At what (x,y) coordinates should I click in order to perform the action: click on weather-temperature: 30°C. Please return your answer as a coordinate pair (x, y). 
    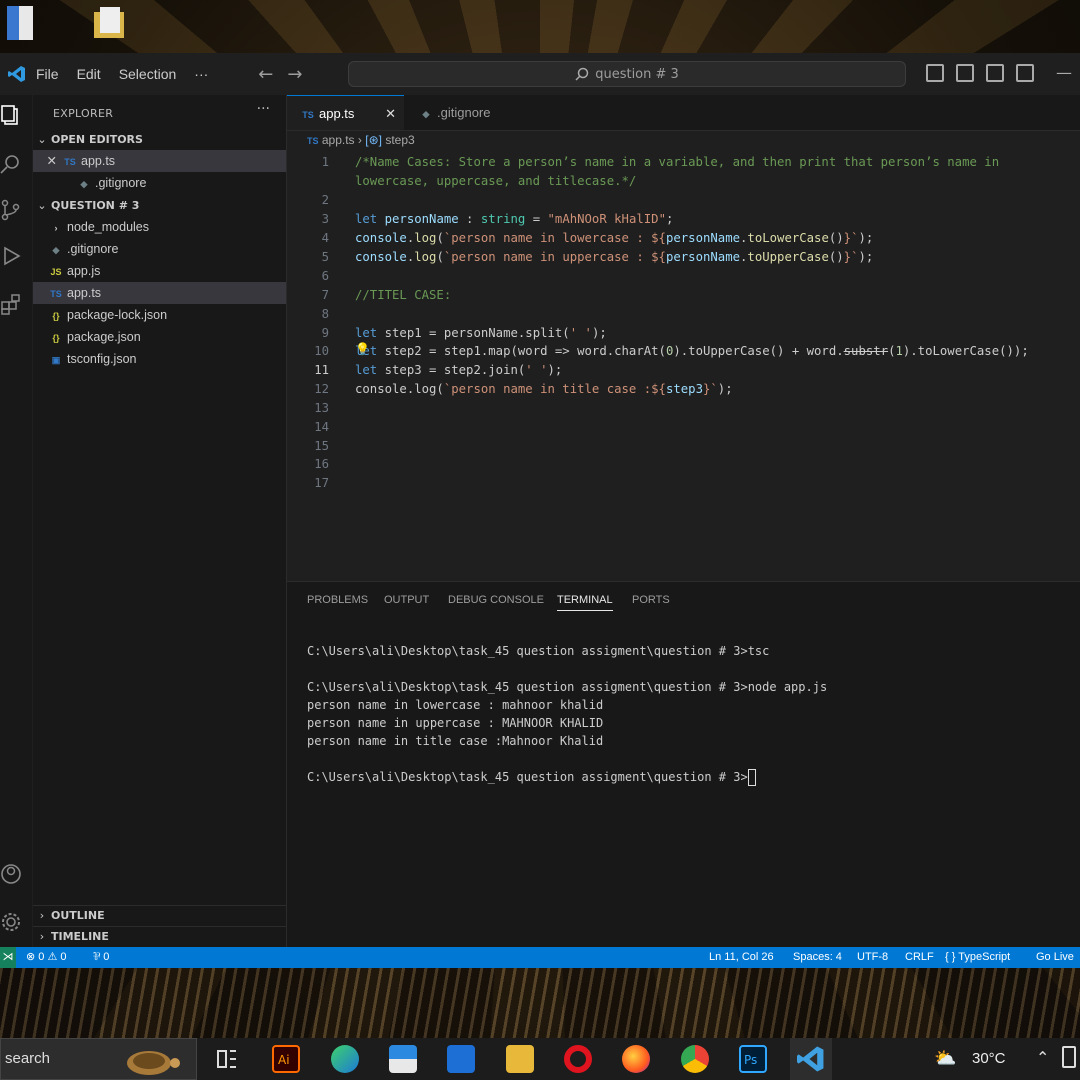
    Looking at the image, I should click on (989, 1058).